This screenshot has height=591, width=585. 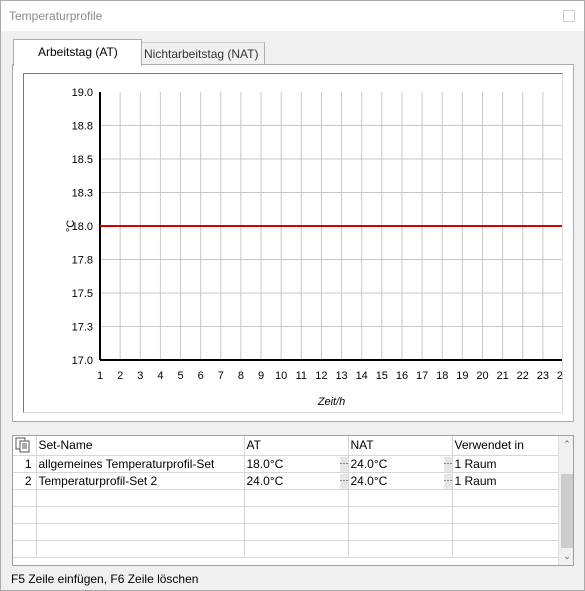 I want to click on column-header-at: AT, so click(x=296, y=446).